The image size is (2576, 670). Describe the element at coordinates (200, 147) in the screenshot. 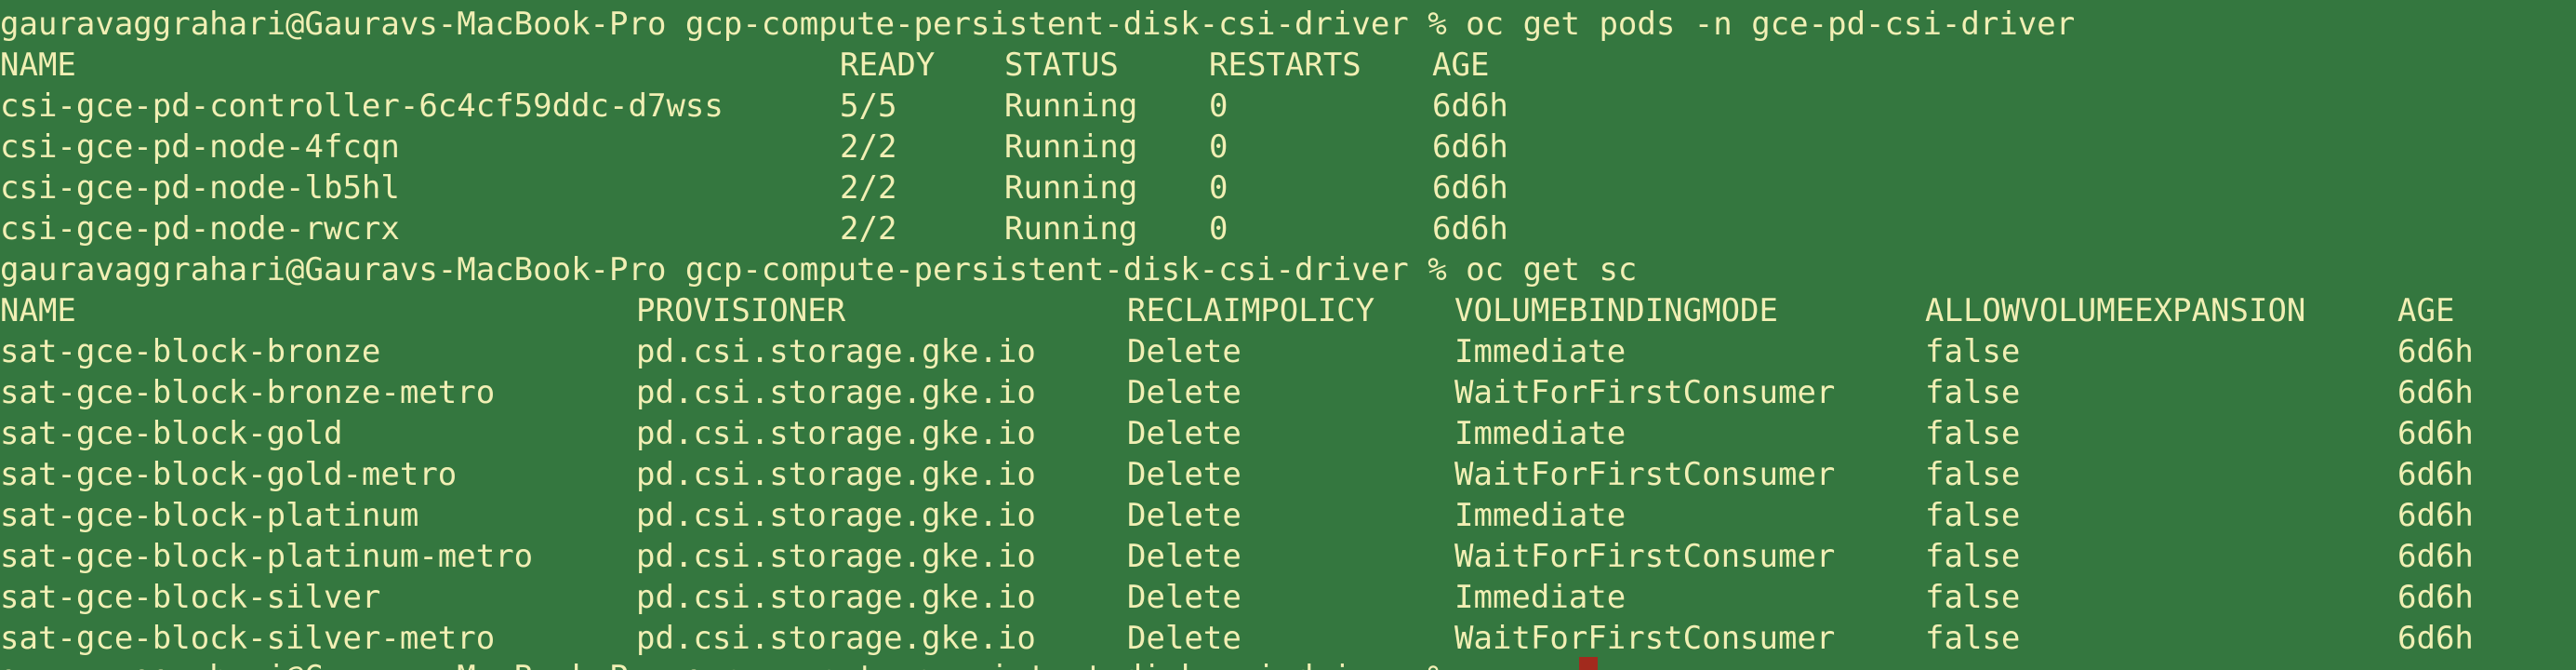

I see `pod-name: csi-gce-pd-node-4fcqn` at that location.